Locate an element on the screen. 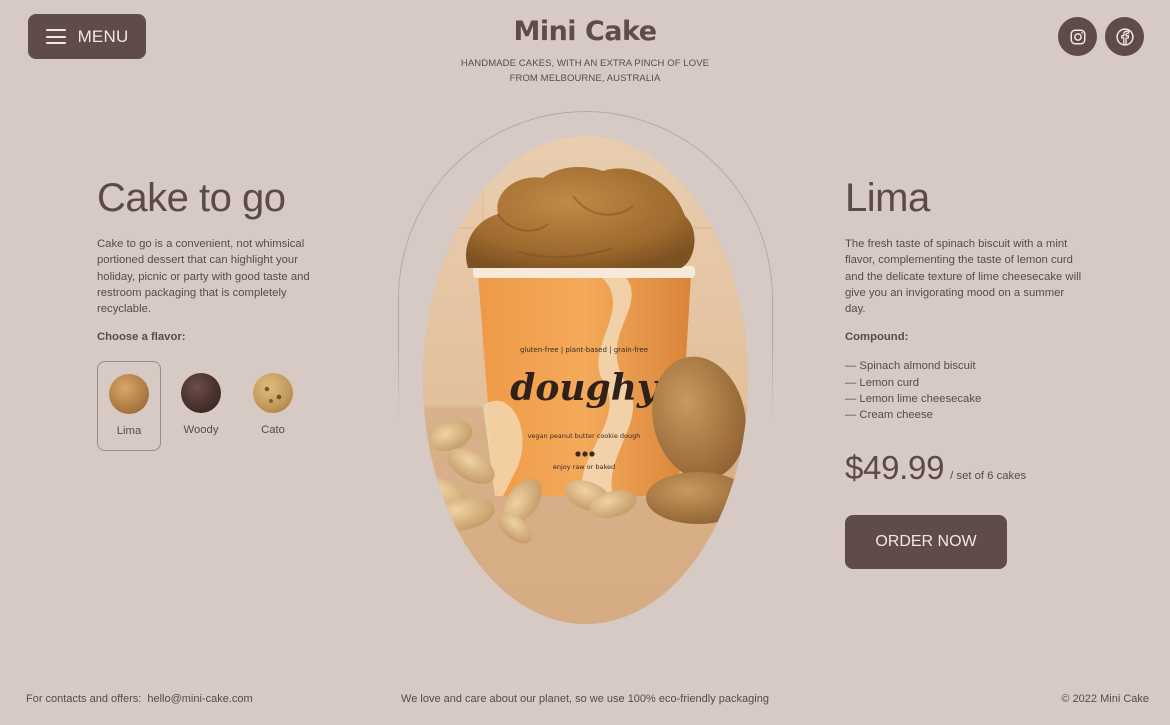  flavor-name: Lima is located at coordinates (129, 431).